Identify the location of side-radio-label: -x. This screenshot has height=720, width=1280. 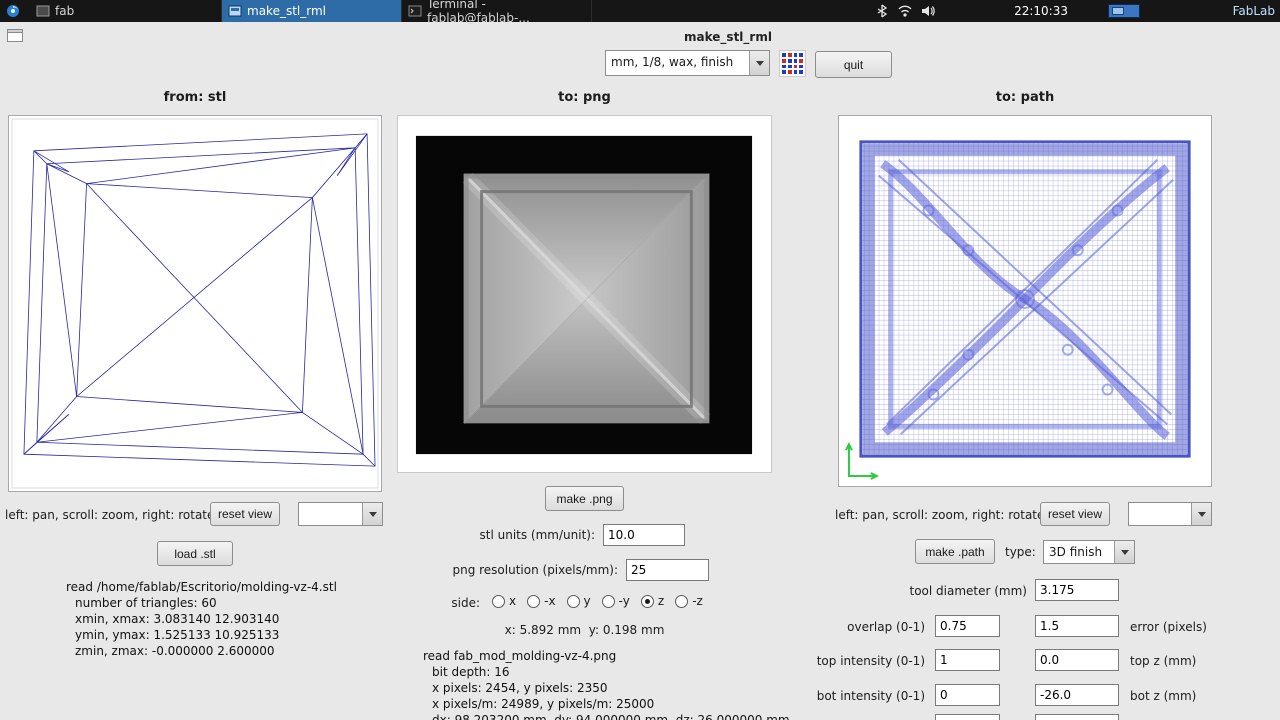
(550, 601).